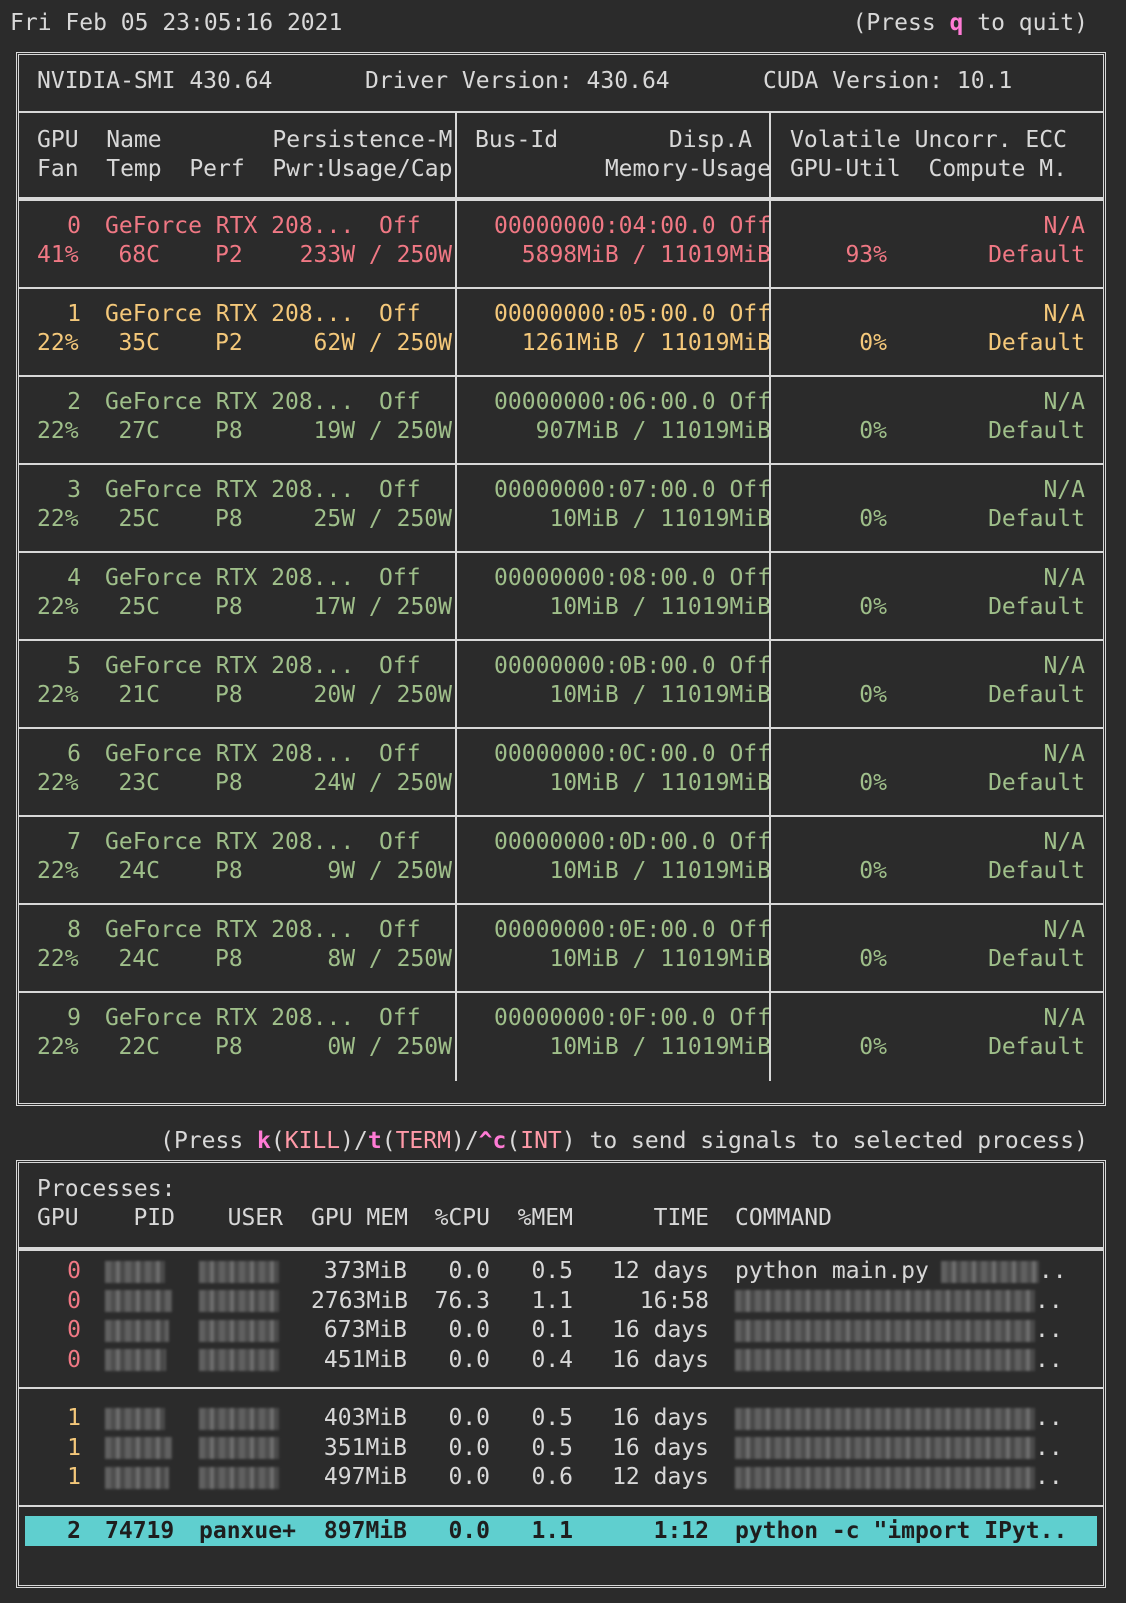 This screenshot has height=1603, width=1126. I want to click on fan-speed: 41%, so click(58, 255).